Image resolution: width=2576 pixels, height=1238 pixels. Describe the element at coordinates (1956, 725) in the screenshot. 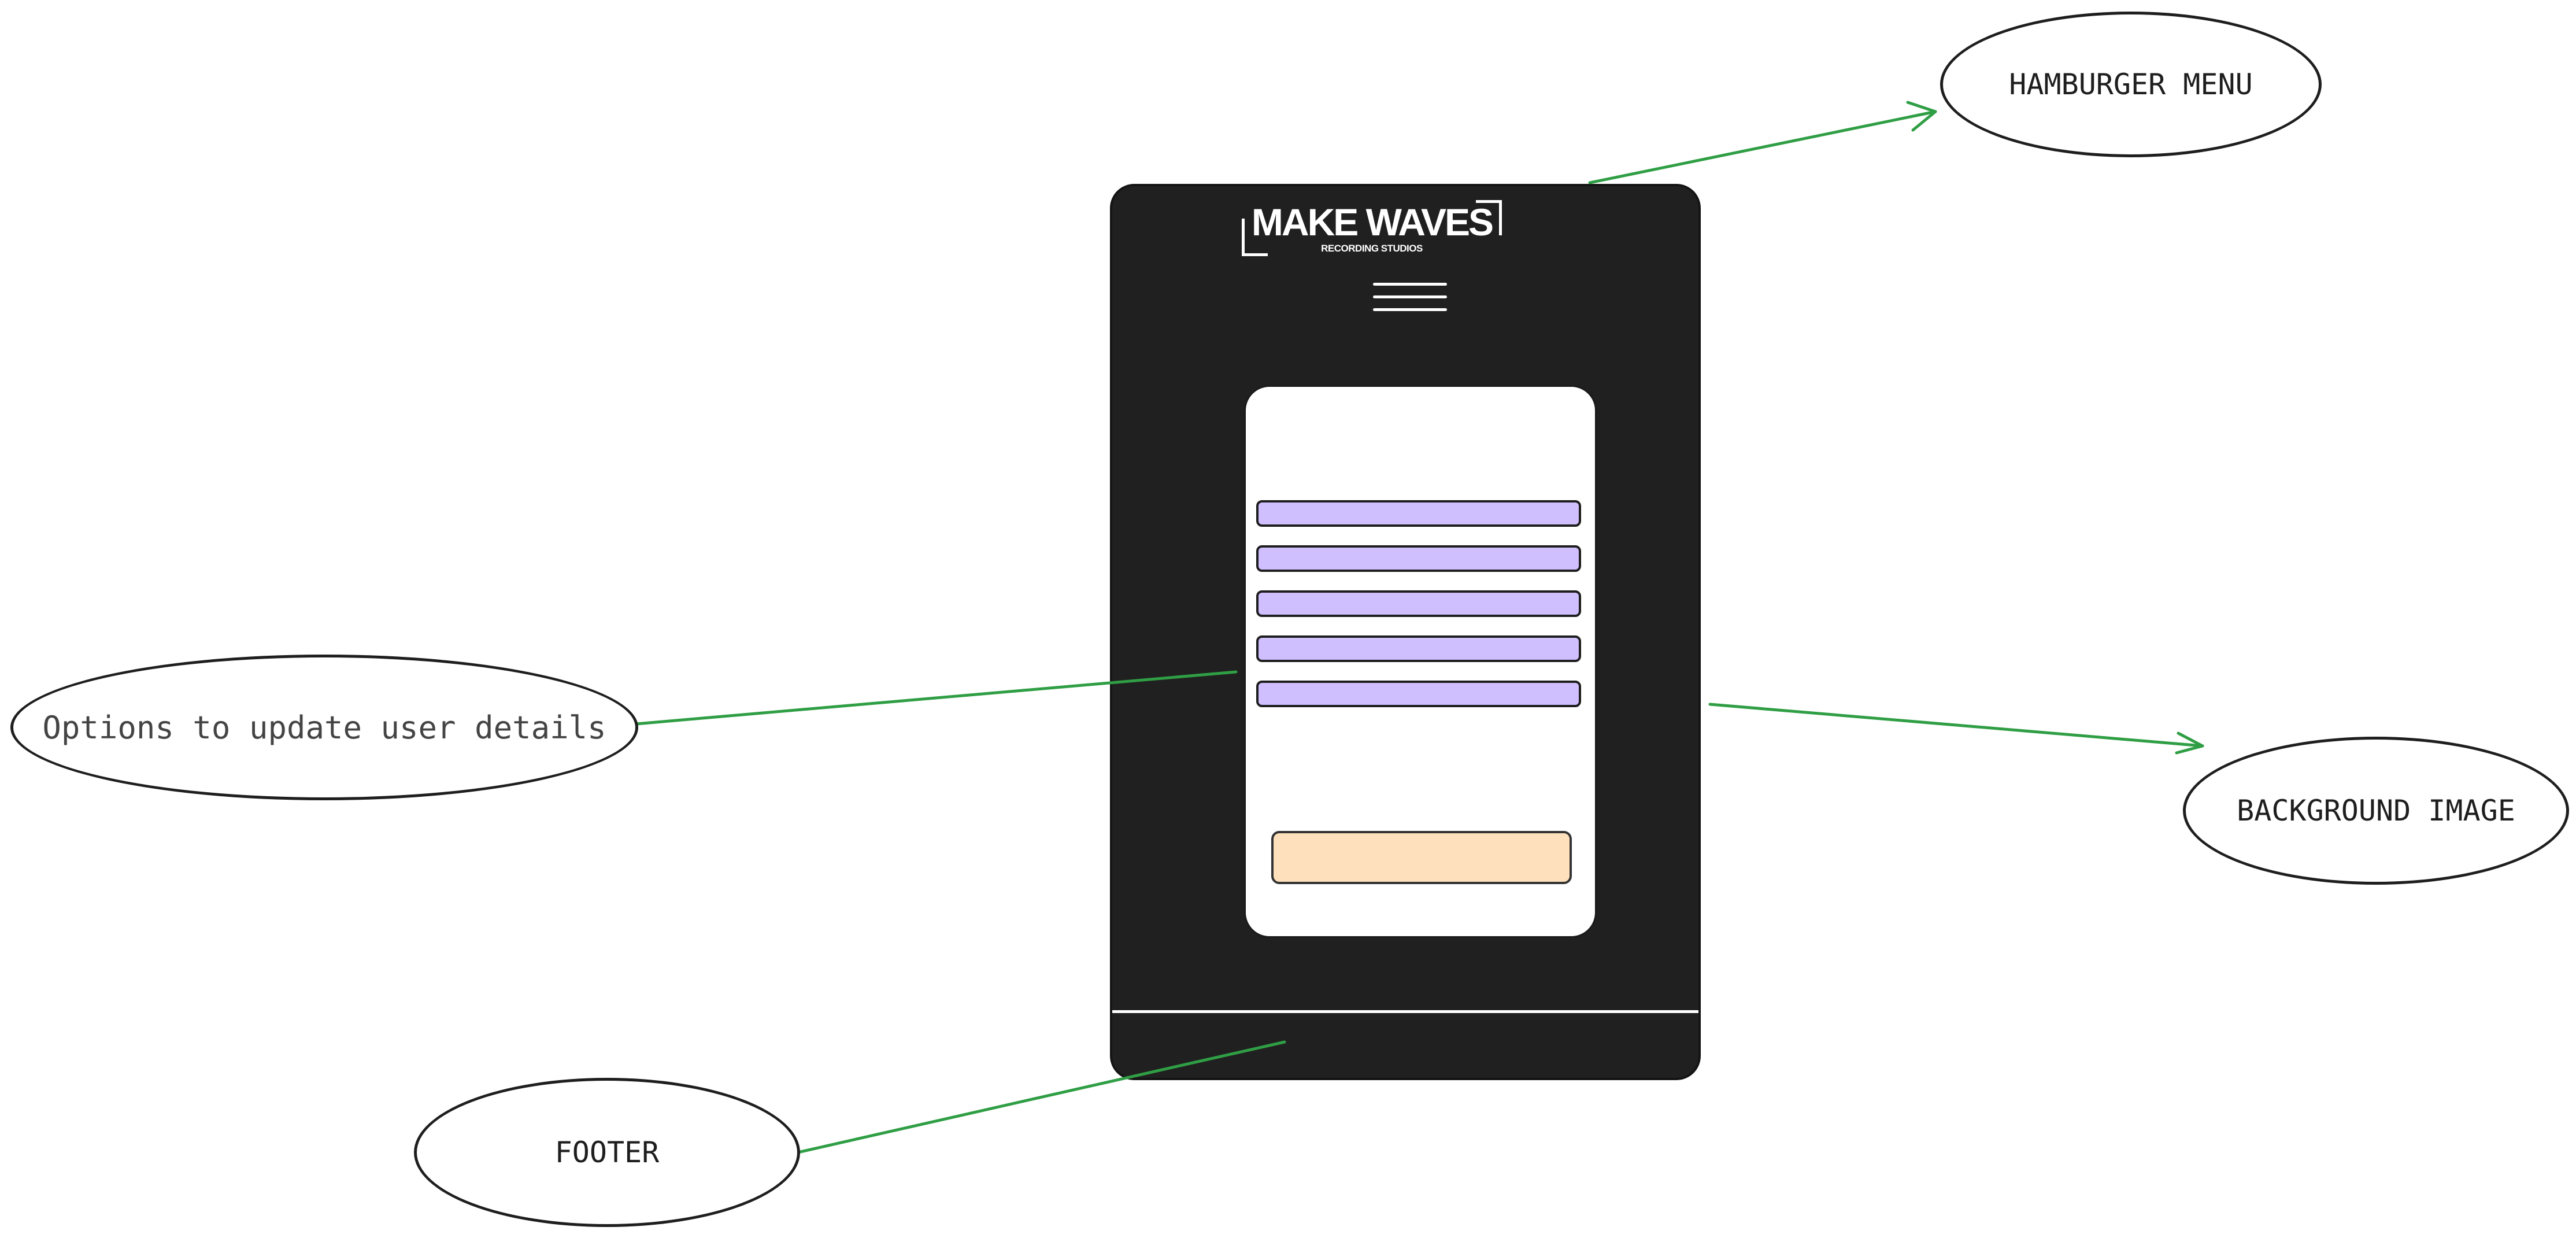

I see `arrow-background` at that location.